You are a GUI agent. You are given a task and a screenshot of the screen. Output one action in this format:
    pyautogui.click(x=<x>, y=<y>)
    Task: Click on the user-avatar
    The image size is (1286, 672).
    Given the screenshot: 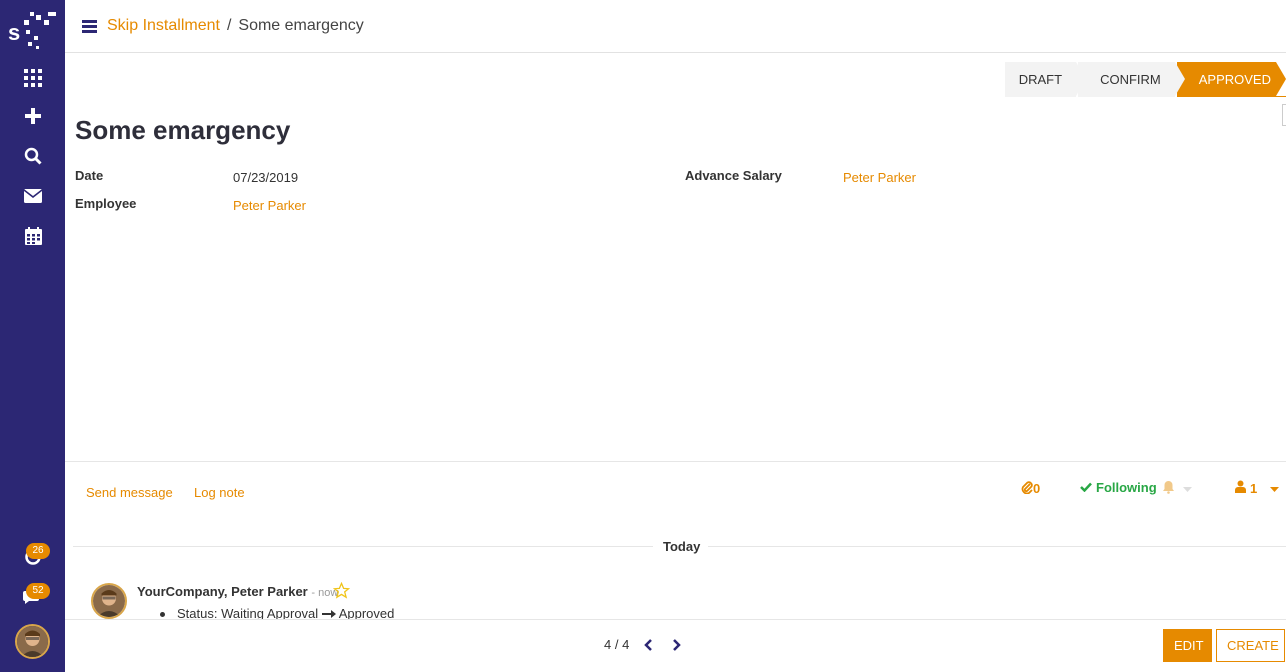 What is the action you would take?
    pyautogui.click(x=32, y=641)
    